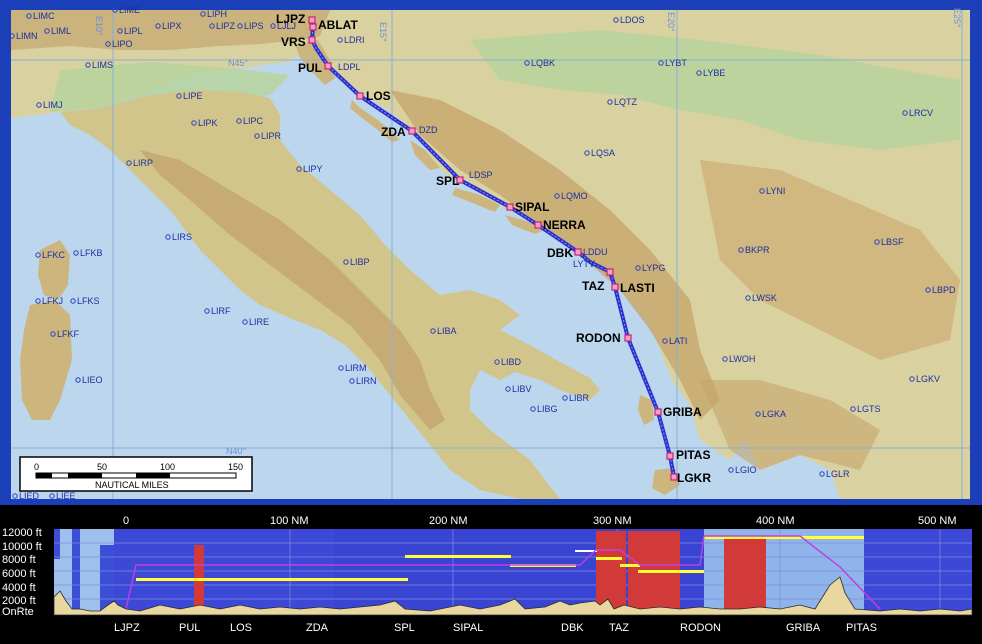  I want to click on airport-label: LIRE, so click(259, 322).